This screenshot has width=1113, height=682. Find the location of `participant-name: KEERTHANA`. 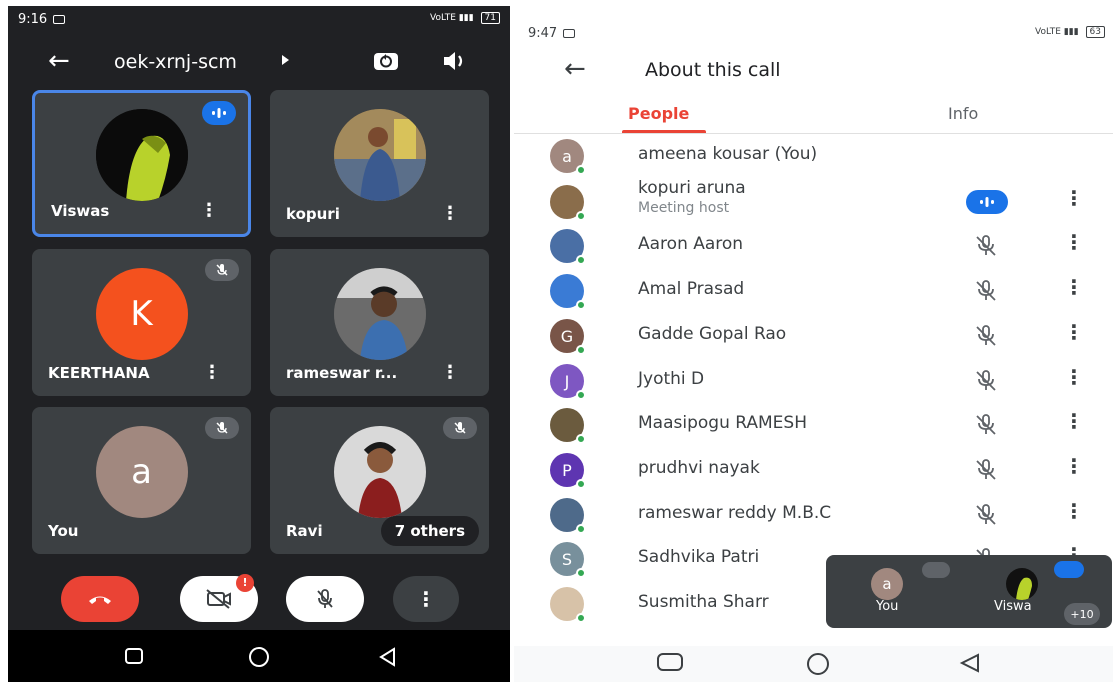

participant-name: KEERTHANA is located at coordinates (99, 373).